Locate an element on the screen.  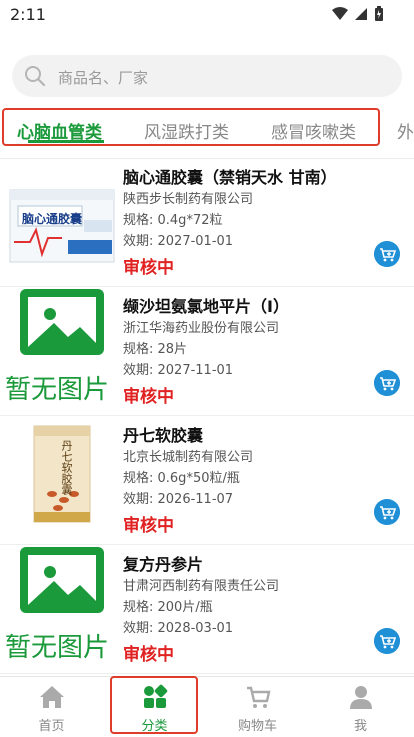
product-spec: 规格: 200片/瓶 is located at coordinates (168, 607).